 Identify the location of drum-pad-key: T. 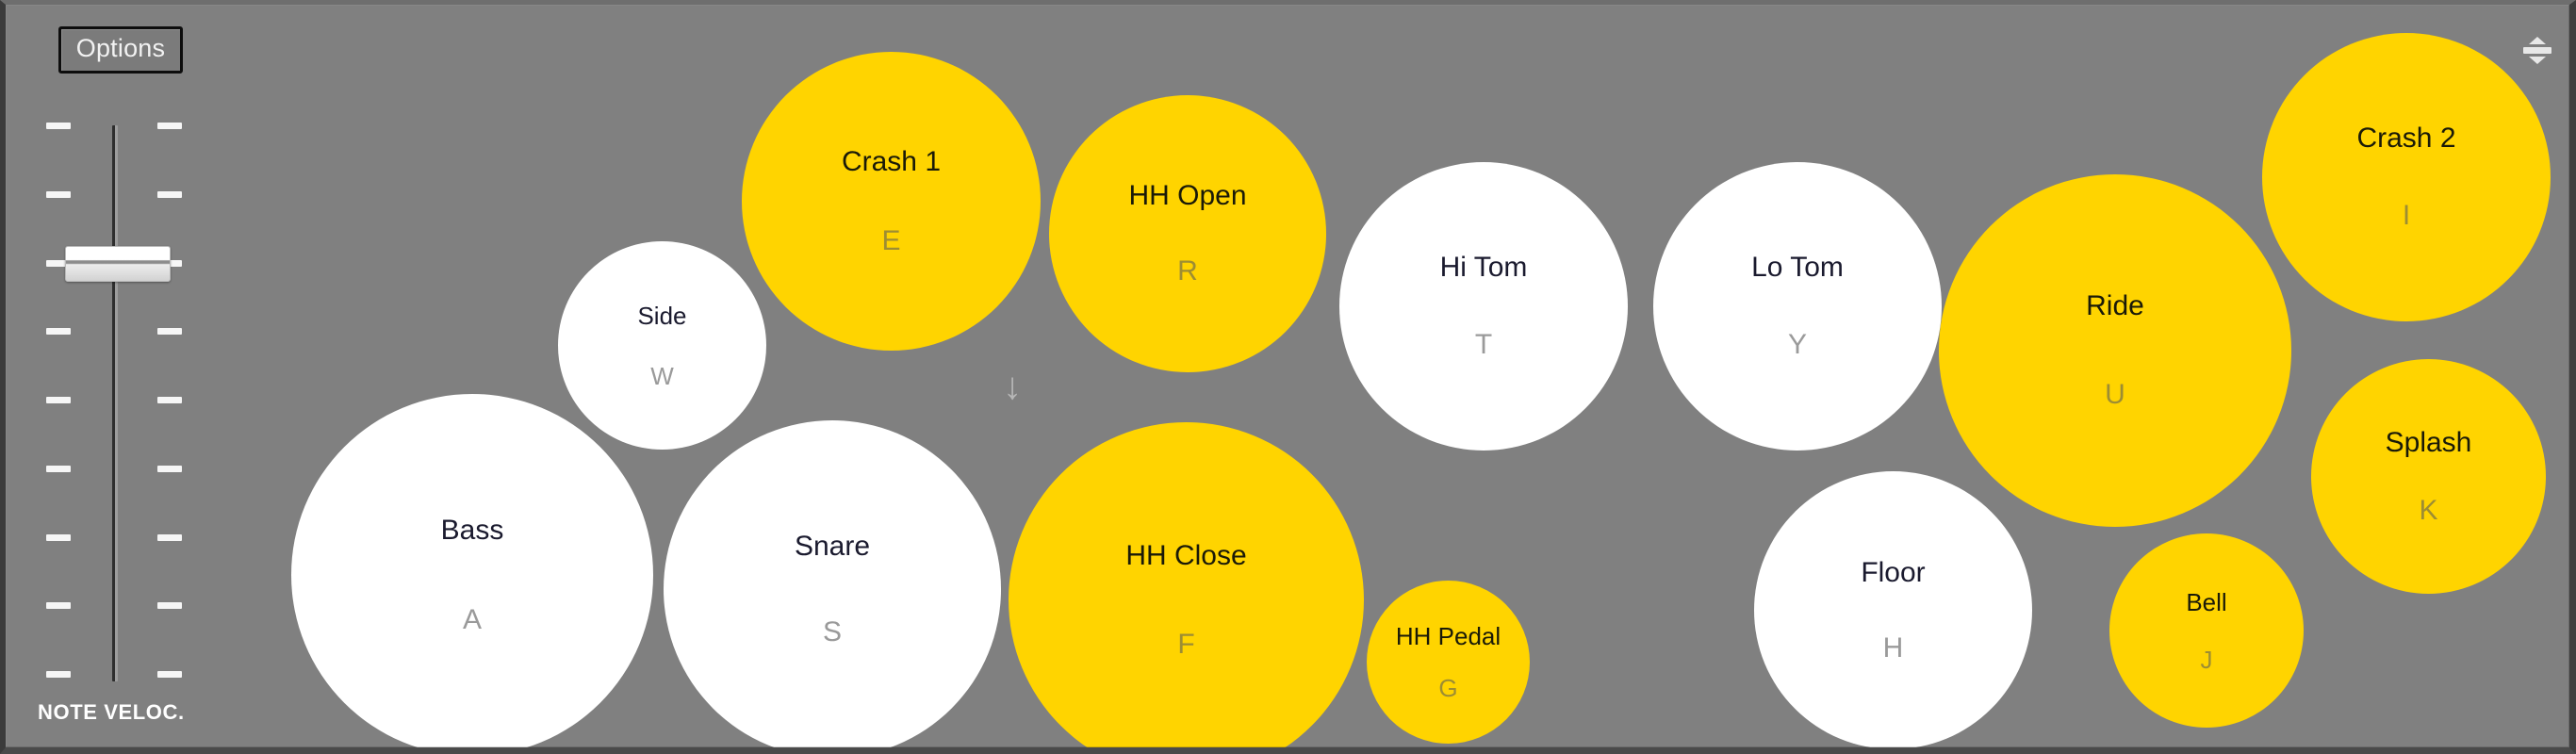
(1483, 345).